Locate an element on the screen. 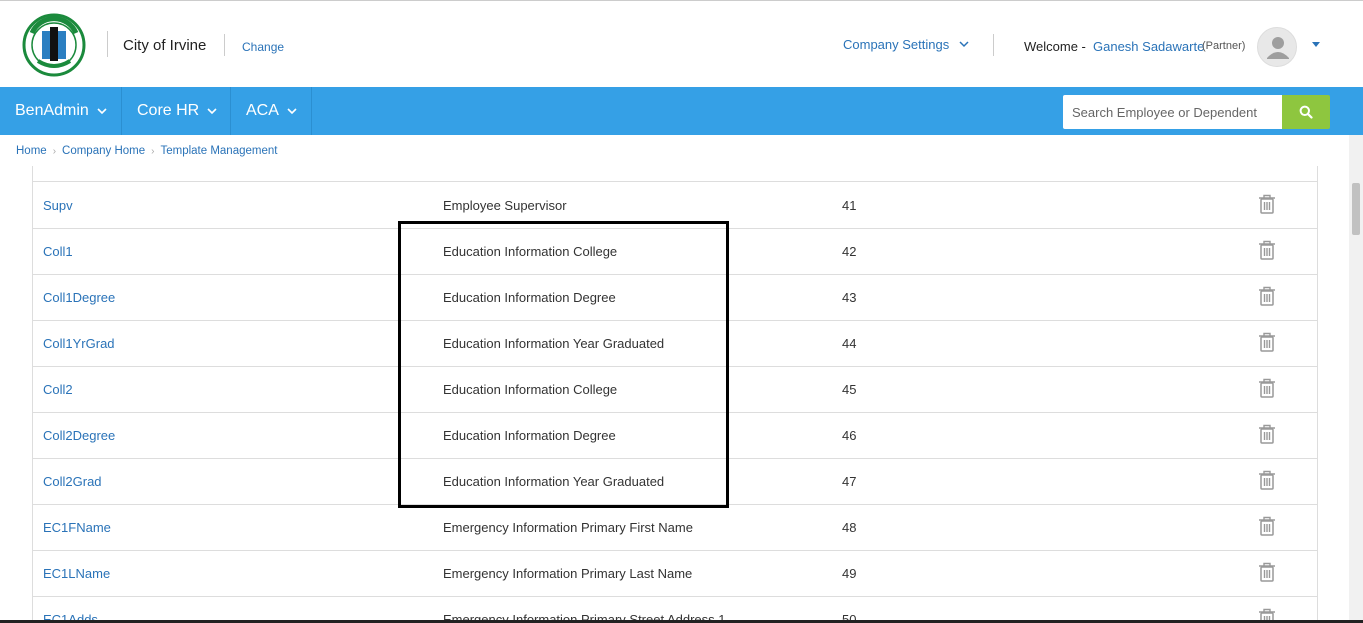 The width and height of the screenshot is (1363, 623). field-sequence: 49 is located at coordinates (849, 573).